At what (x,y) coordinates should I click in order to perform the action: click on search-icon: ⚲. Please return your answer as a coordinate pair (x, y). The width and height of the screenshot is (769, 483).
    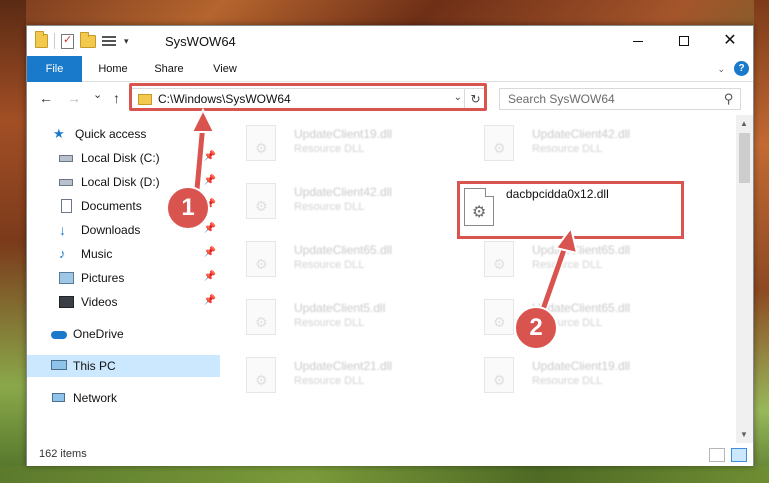
    Looking at the image, I should click on (729, 98).